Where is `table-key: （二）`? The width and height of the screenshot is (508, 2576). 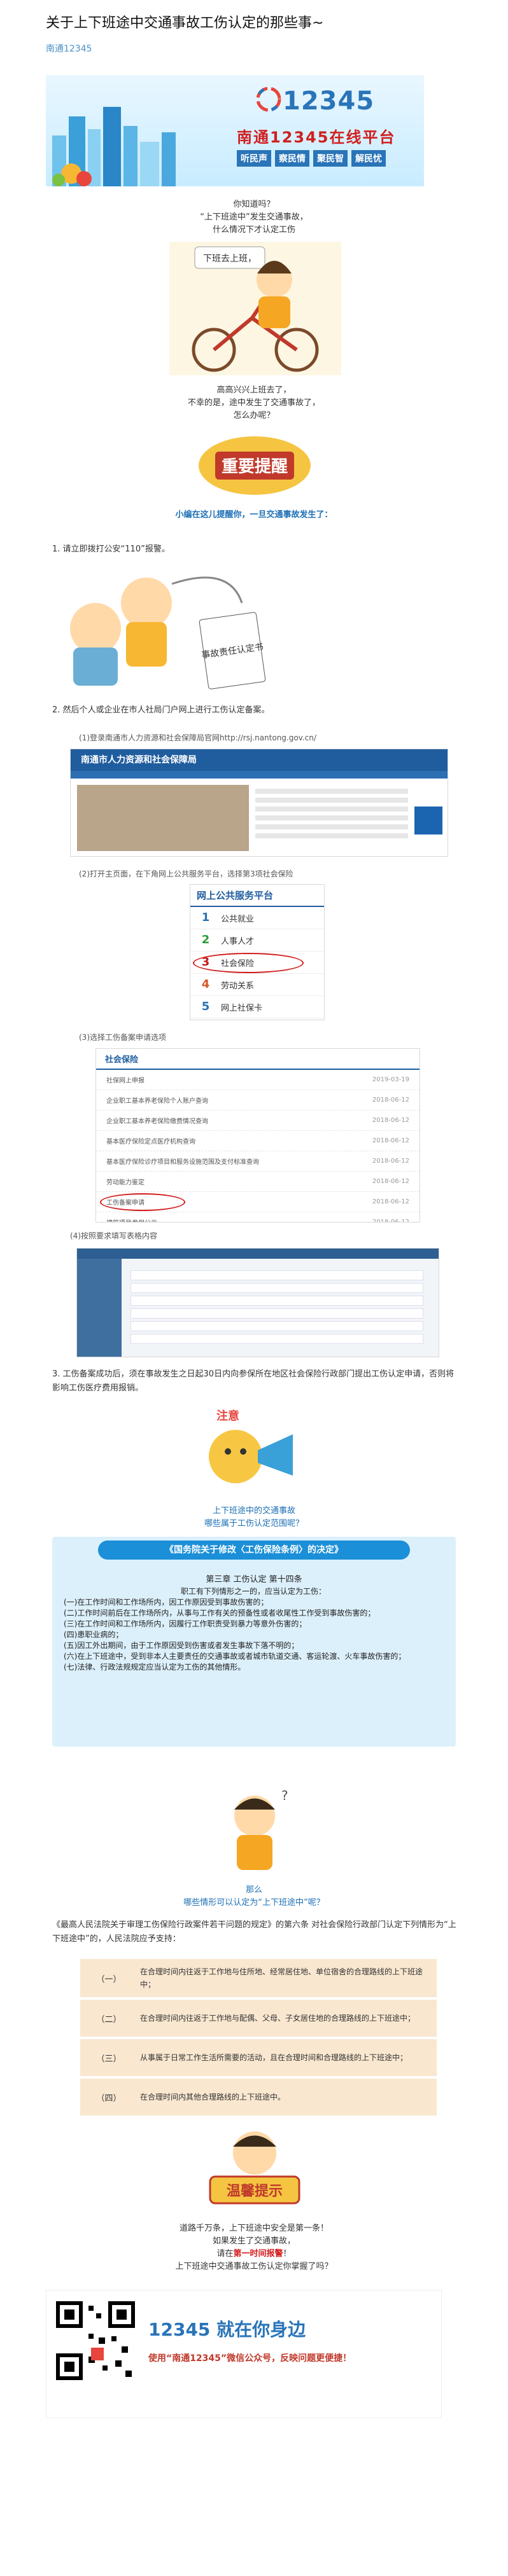 table-key: （二） is located at coordinates (109, 2019).